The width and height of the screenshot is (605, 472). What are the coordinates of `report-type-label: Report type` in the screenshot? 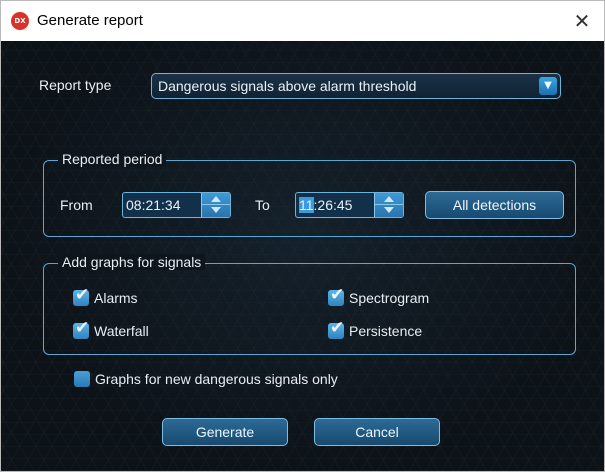 It's located at (75, 85).